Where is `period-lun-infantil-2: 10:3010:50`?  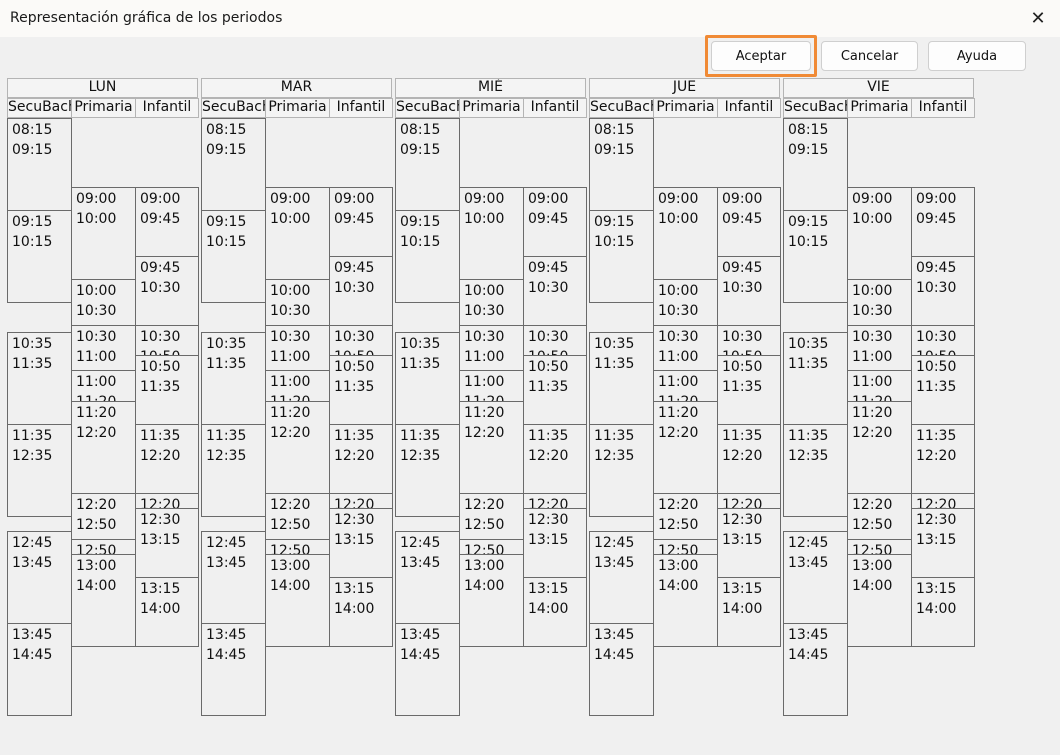
period-lun-infantil-2: 10:3010:50 is located at coordinates (167, 340).